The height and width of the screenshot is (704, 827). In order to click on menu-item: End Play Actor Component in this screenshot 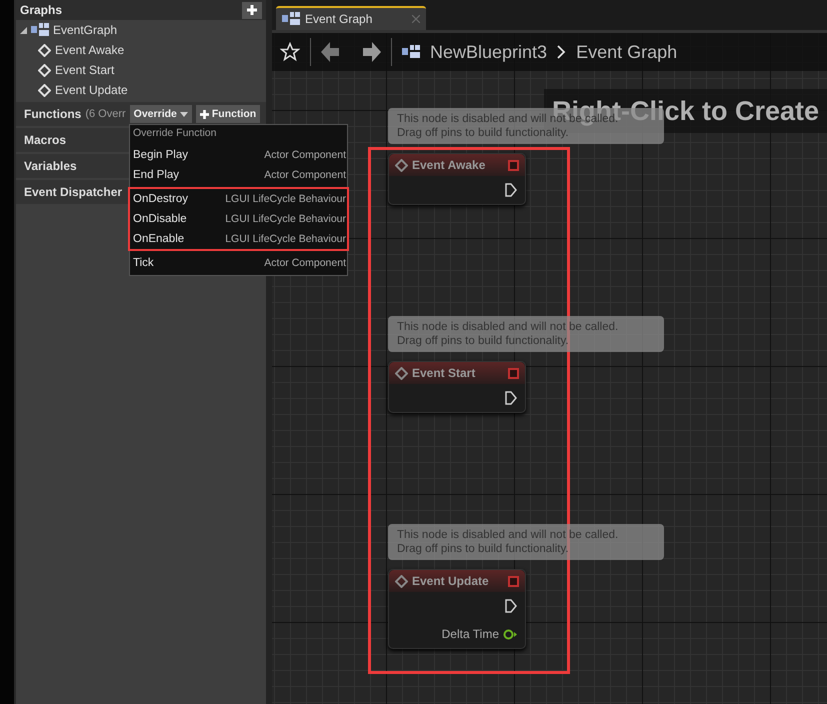, I will do `click(238, 175)`.